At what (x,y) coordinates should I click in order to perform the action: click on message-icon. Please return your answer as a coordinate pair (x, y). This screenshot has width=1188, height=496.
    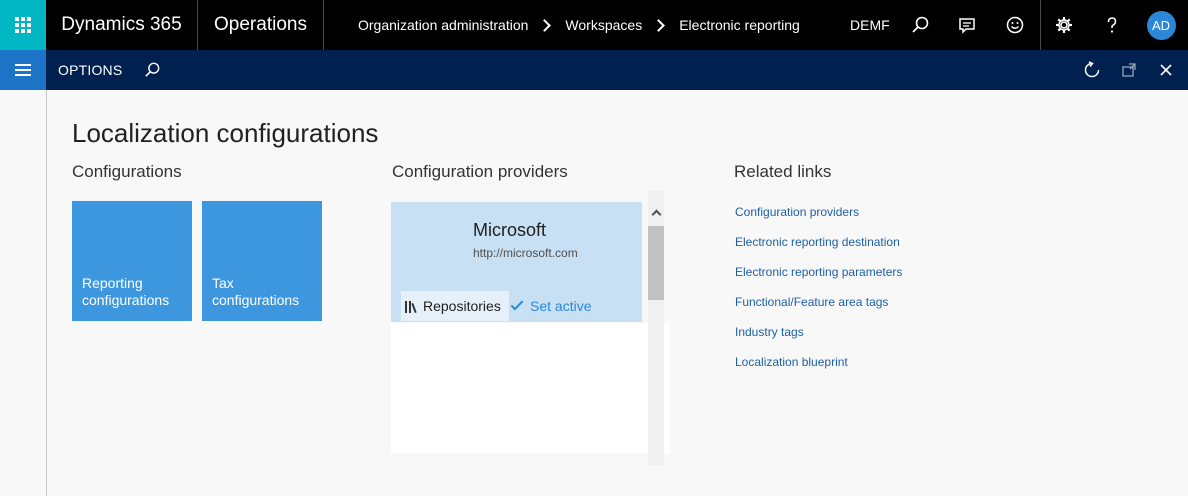
    Looking at the image, I should click on (967, 26).